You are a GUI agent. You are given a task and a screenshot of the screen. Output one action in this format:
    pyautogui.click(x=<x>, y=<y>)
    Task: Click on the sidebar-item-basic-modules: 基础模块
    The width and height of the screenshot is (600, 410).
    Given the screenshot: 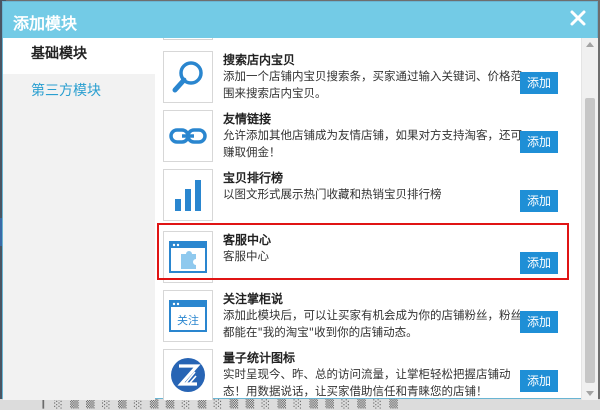 What is the action you would take?
    pyautogui.click(x=79, y=56)
    